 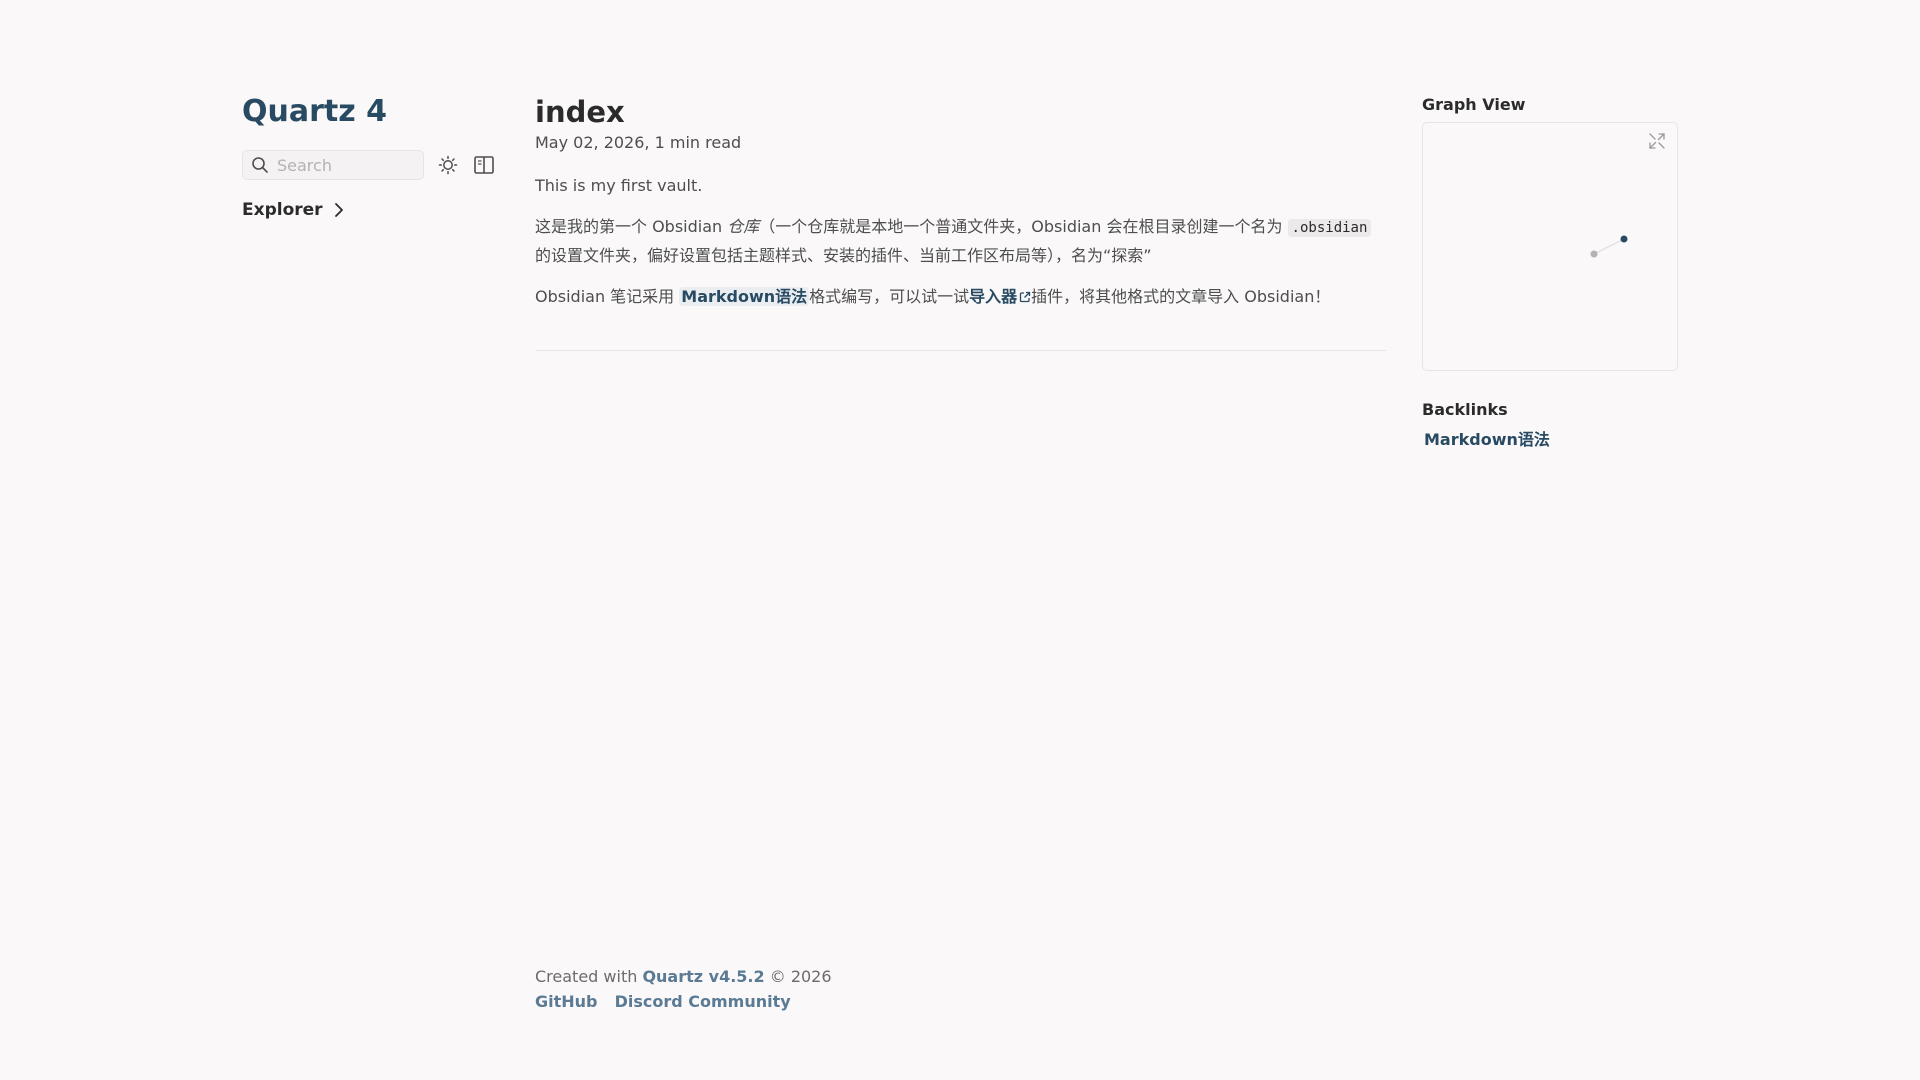 I want to click on github-link: GitHub, so click(x=566, y=1001).